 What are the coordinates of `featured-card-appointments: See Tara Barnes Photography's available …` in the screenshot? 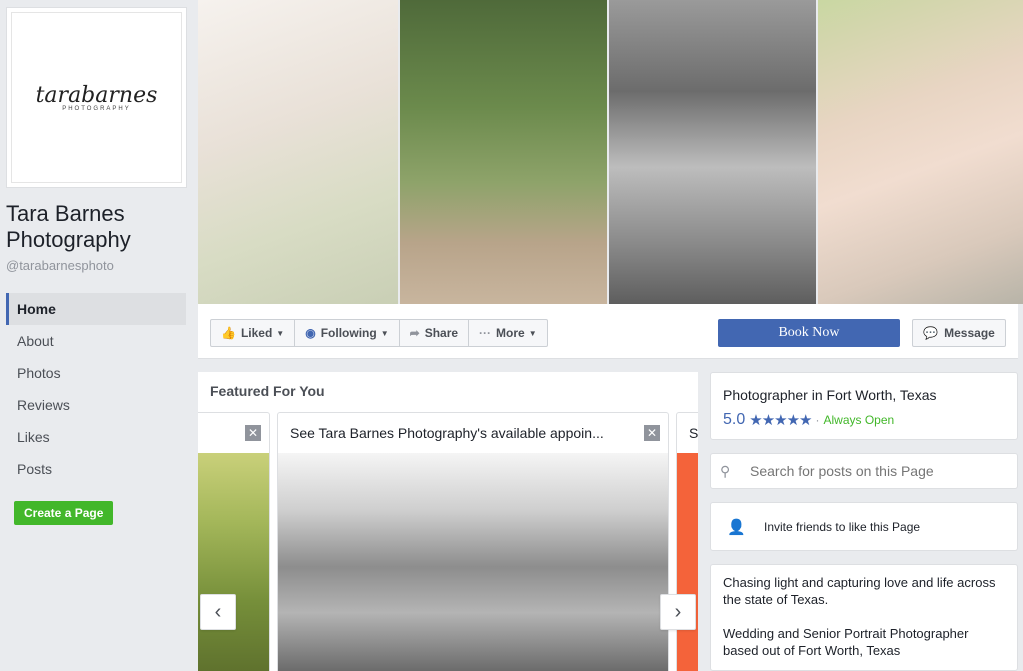 It's located at (473, 541).